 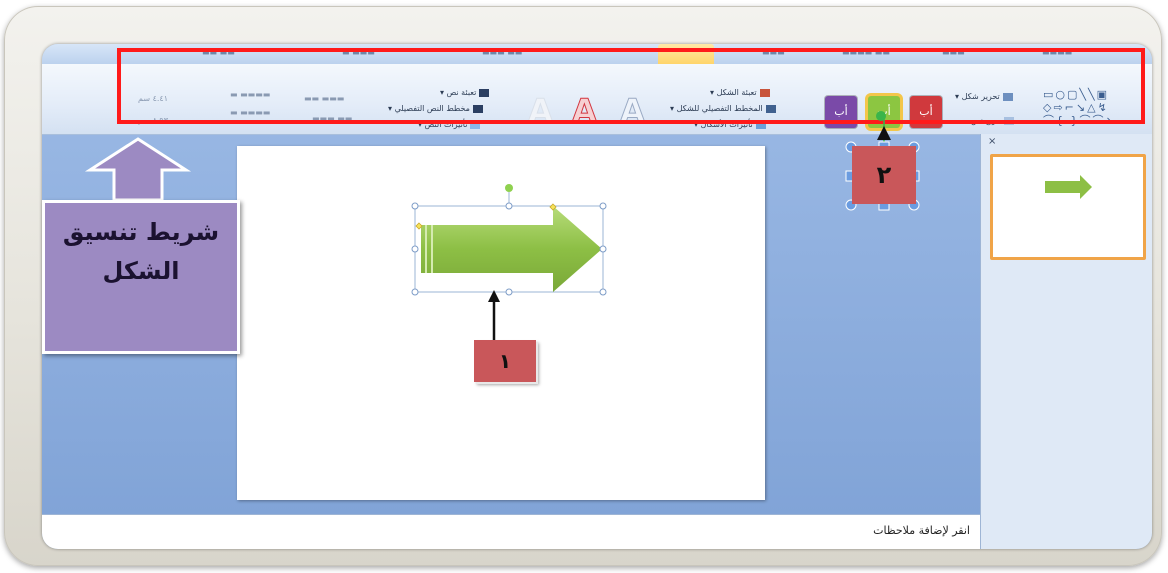 I want to click on selected-arrow-shape, so click(x=509, y=249).